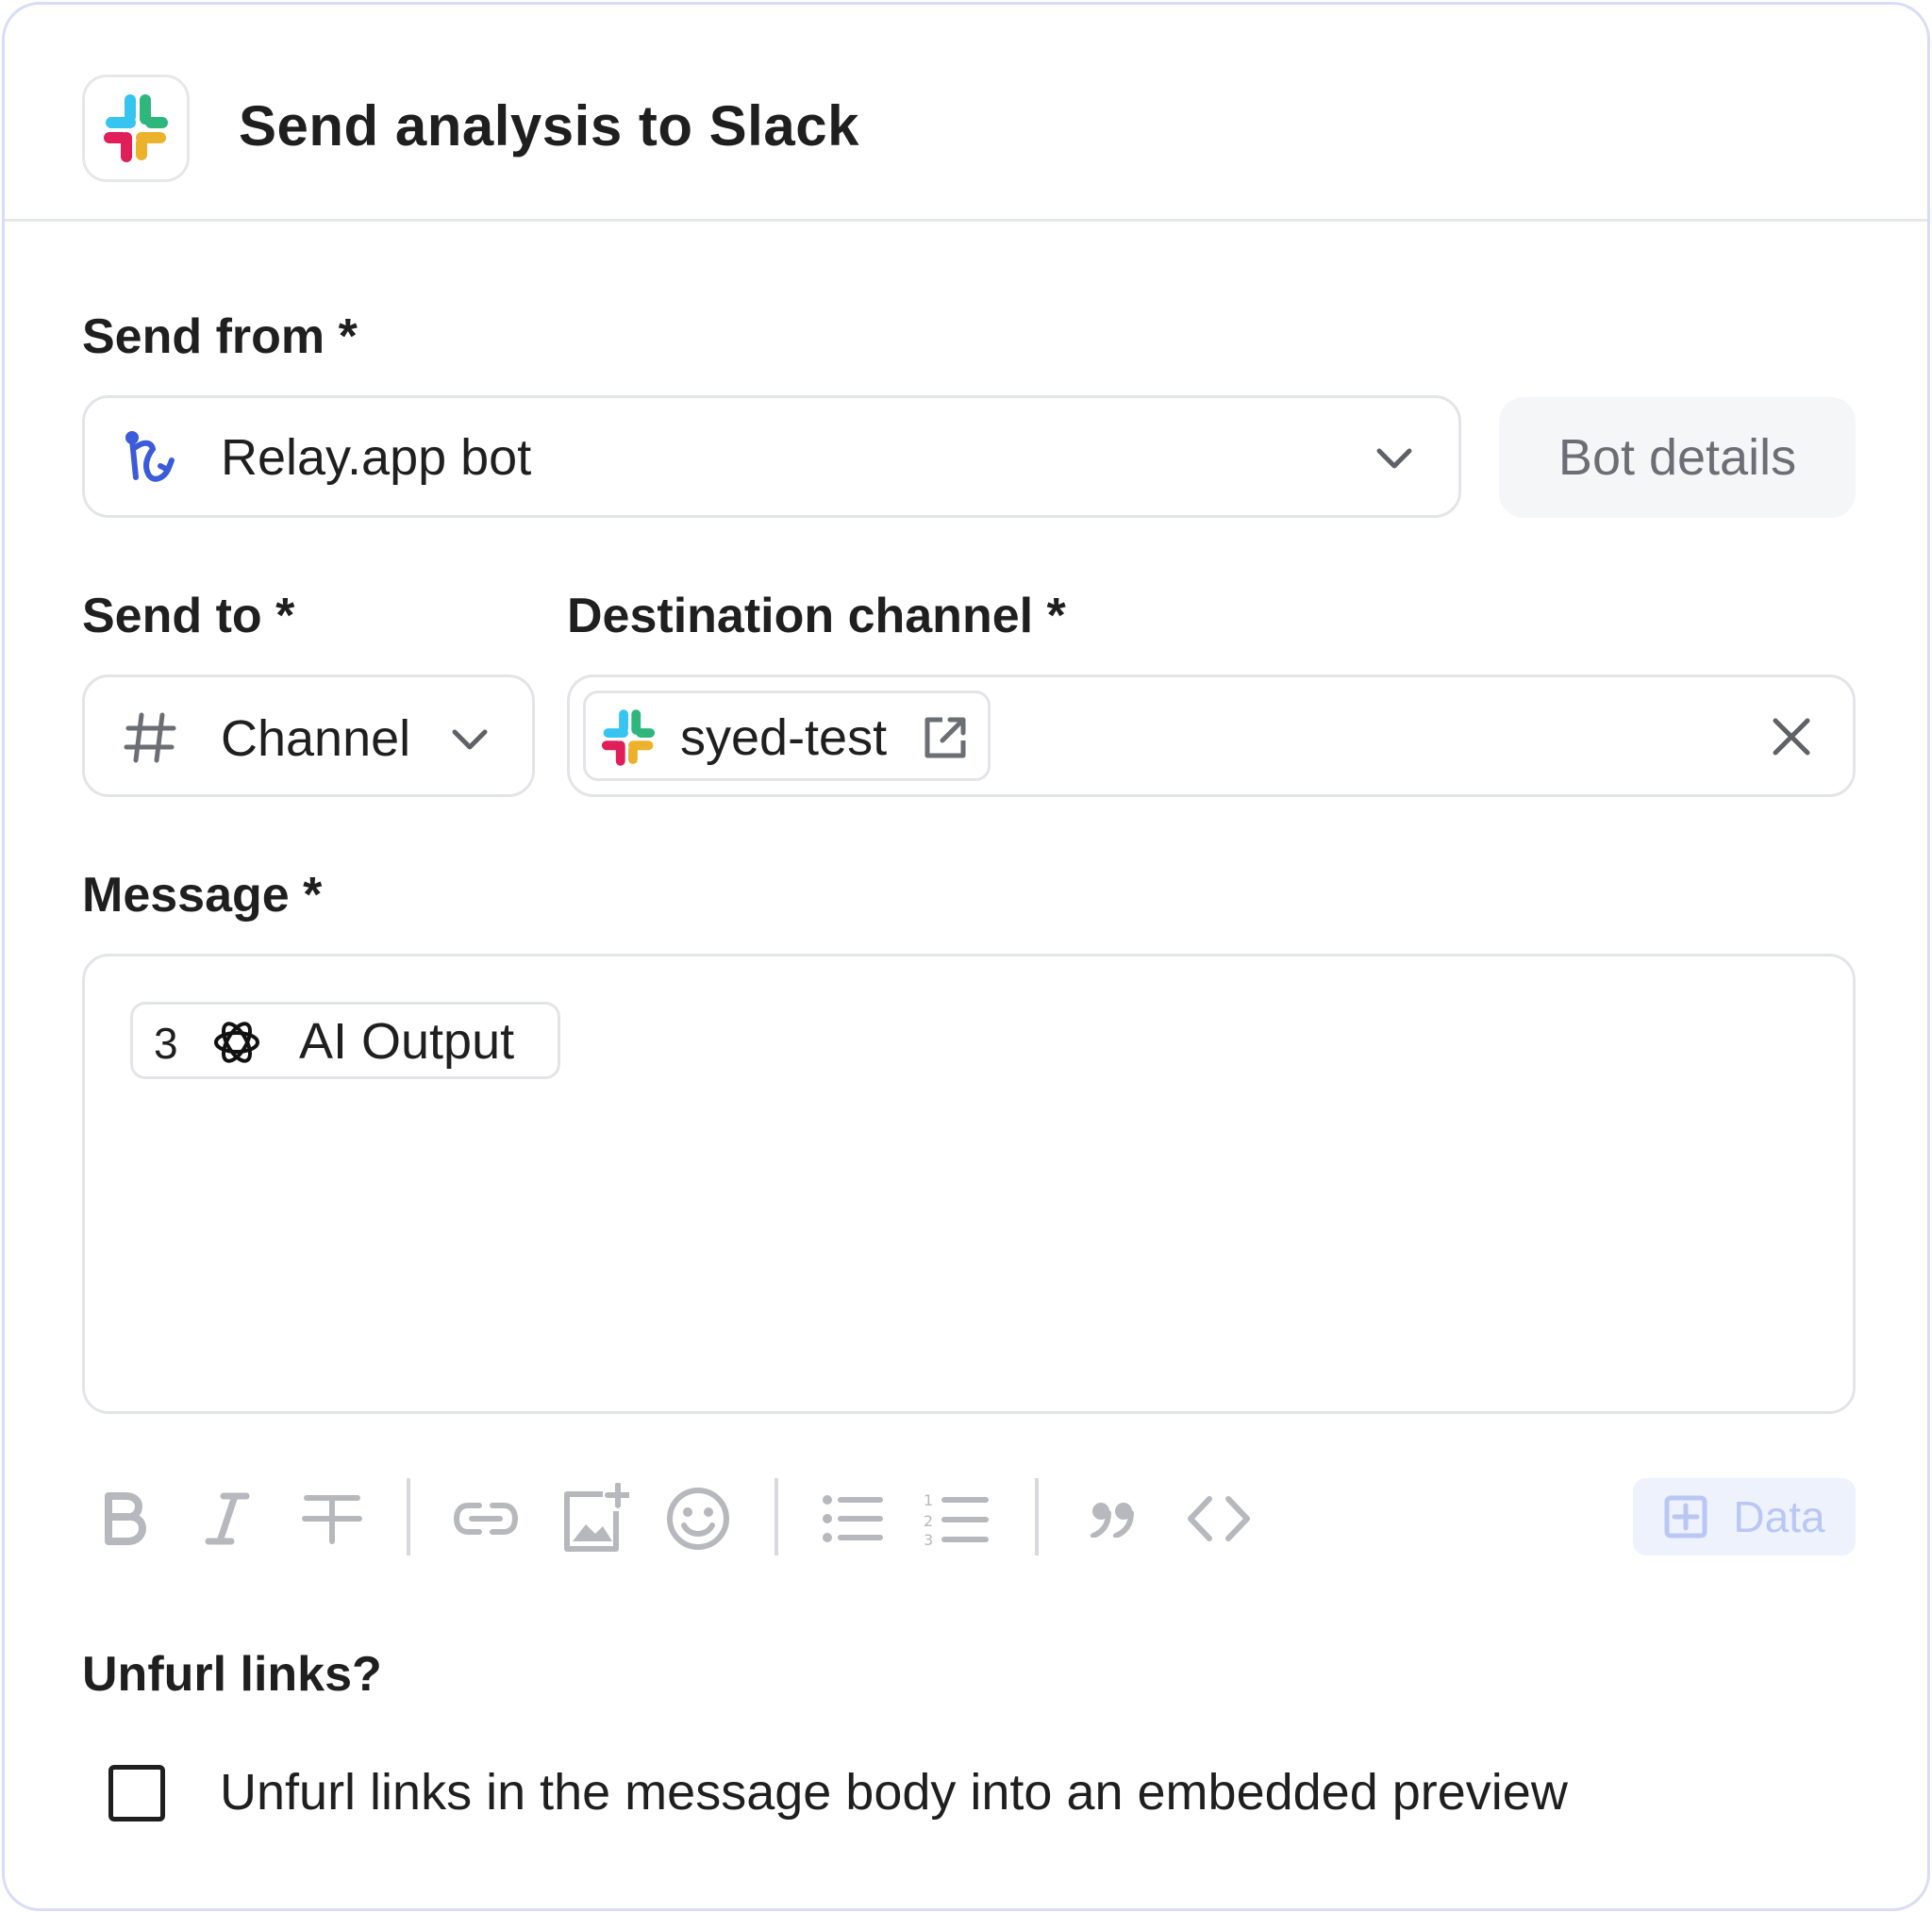 This screenshot has height=1913, width=1932. What do you see at coordinates (1686, 1516) in the screenshot?
I see `plus-square-icon` at bounding box center [1686, 1516].